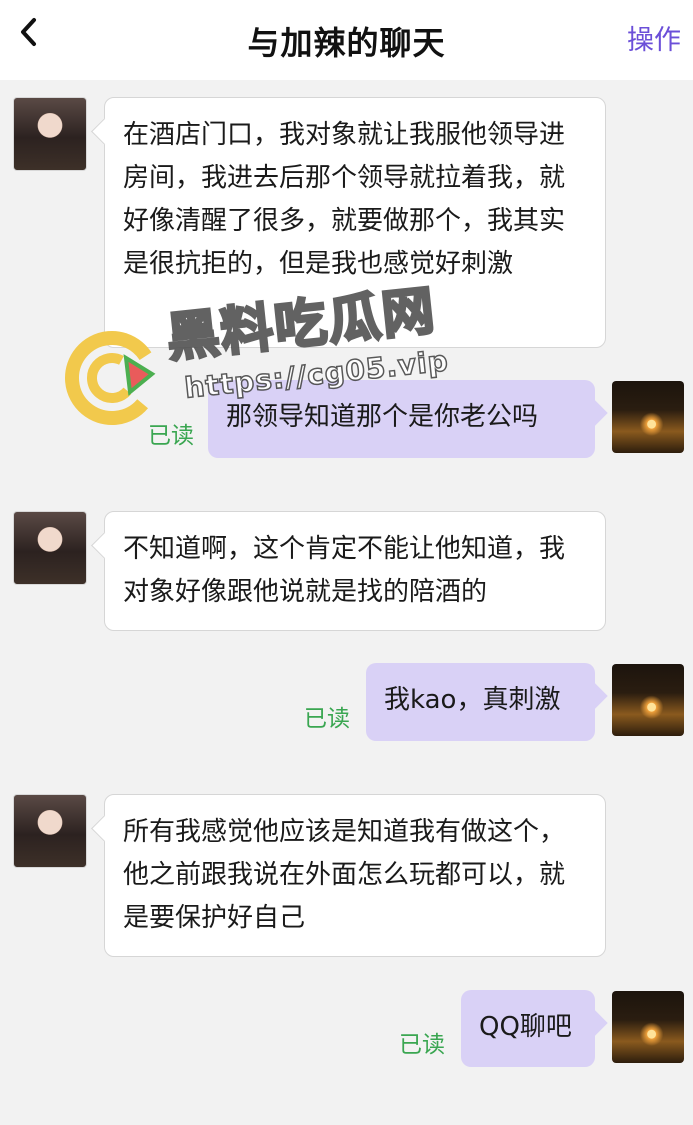  I want to click on operations-button: 操作, so click(654, 37).